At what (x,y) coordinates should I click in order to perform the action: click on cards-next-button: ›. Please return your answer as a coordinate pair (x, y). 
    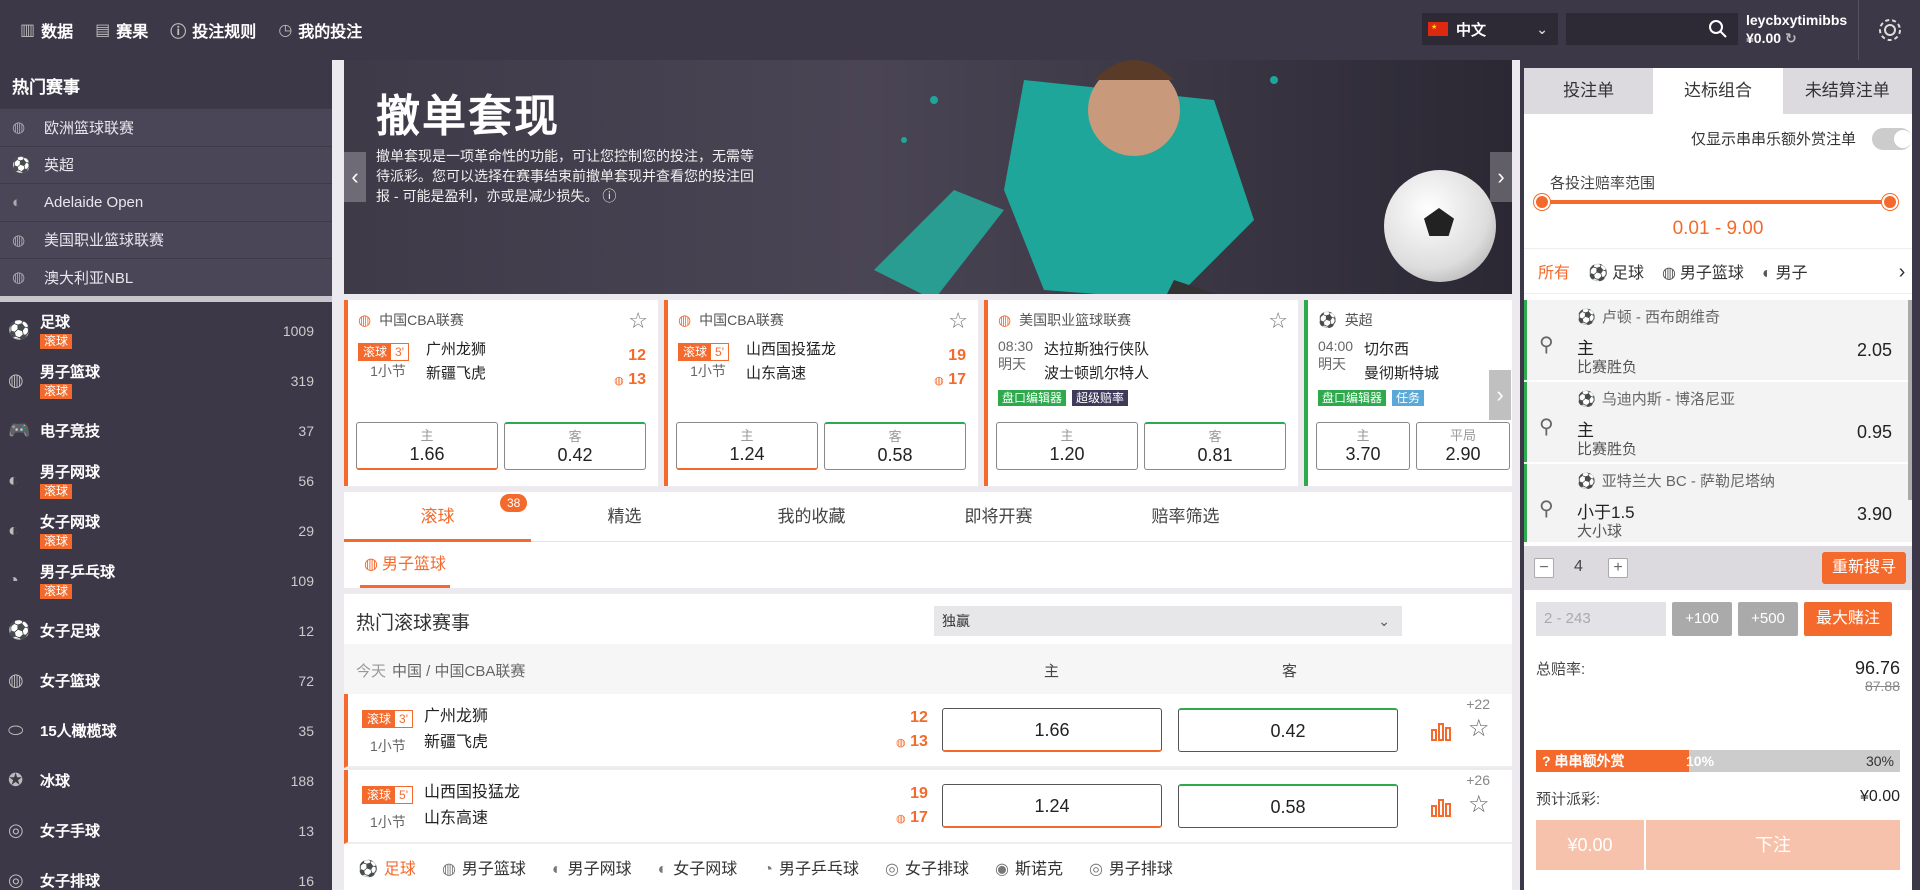
    Looking at the image, I should click on (1500, 395).